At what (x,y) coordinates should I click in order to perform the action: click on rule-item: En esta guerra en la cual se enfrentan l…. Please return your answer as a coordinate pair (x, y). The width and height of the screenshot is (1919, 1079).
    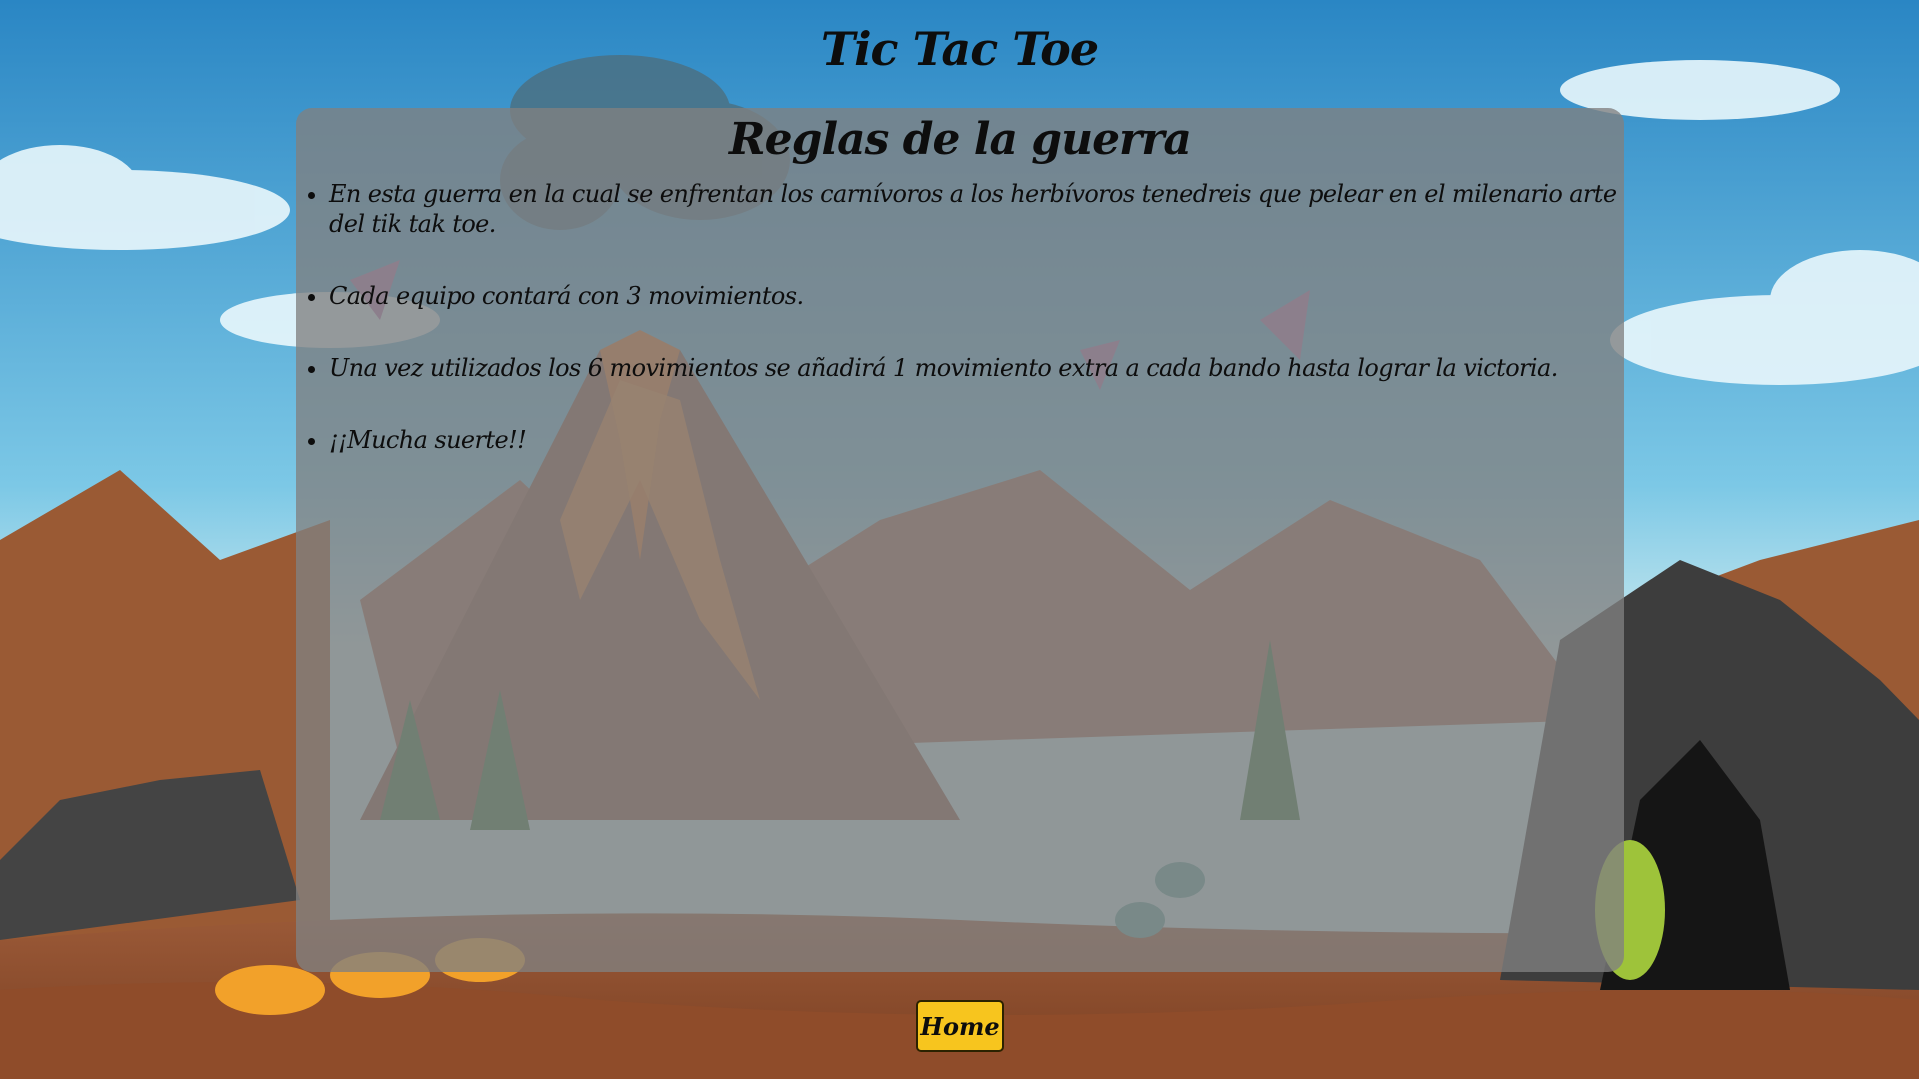
    Looking at the image, I should click on (976, 209).